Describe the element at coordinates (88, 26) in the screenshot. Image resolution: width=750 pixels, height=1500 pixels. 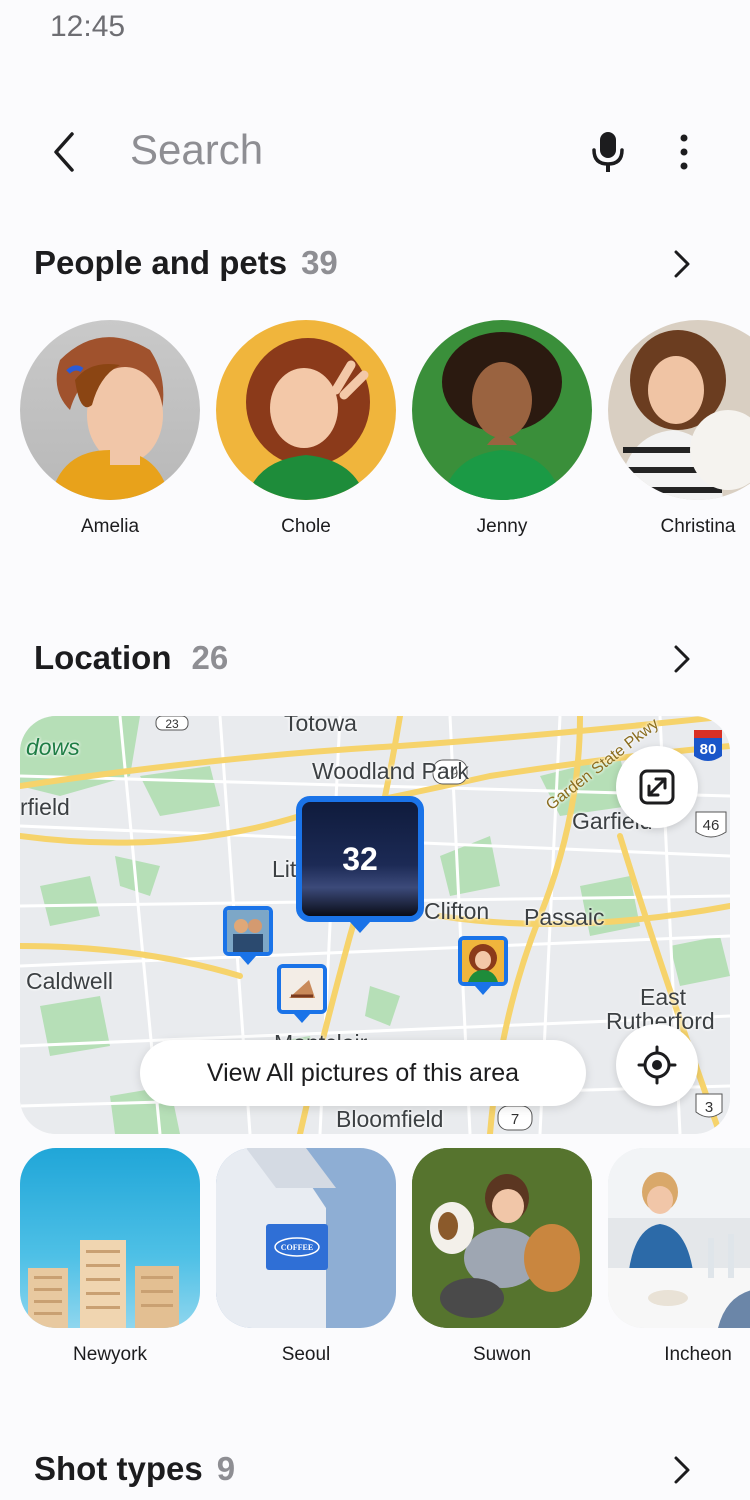
I see `status-time: 12:45` at that location.